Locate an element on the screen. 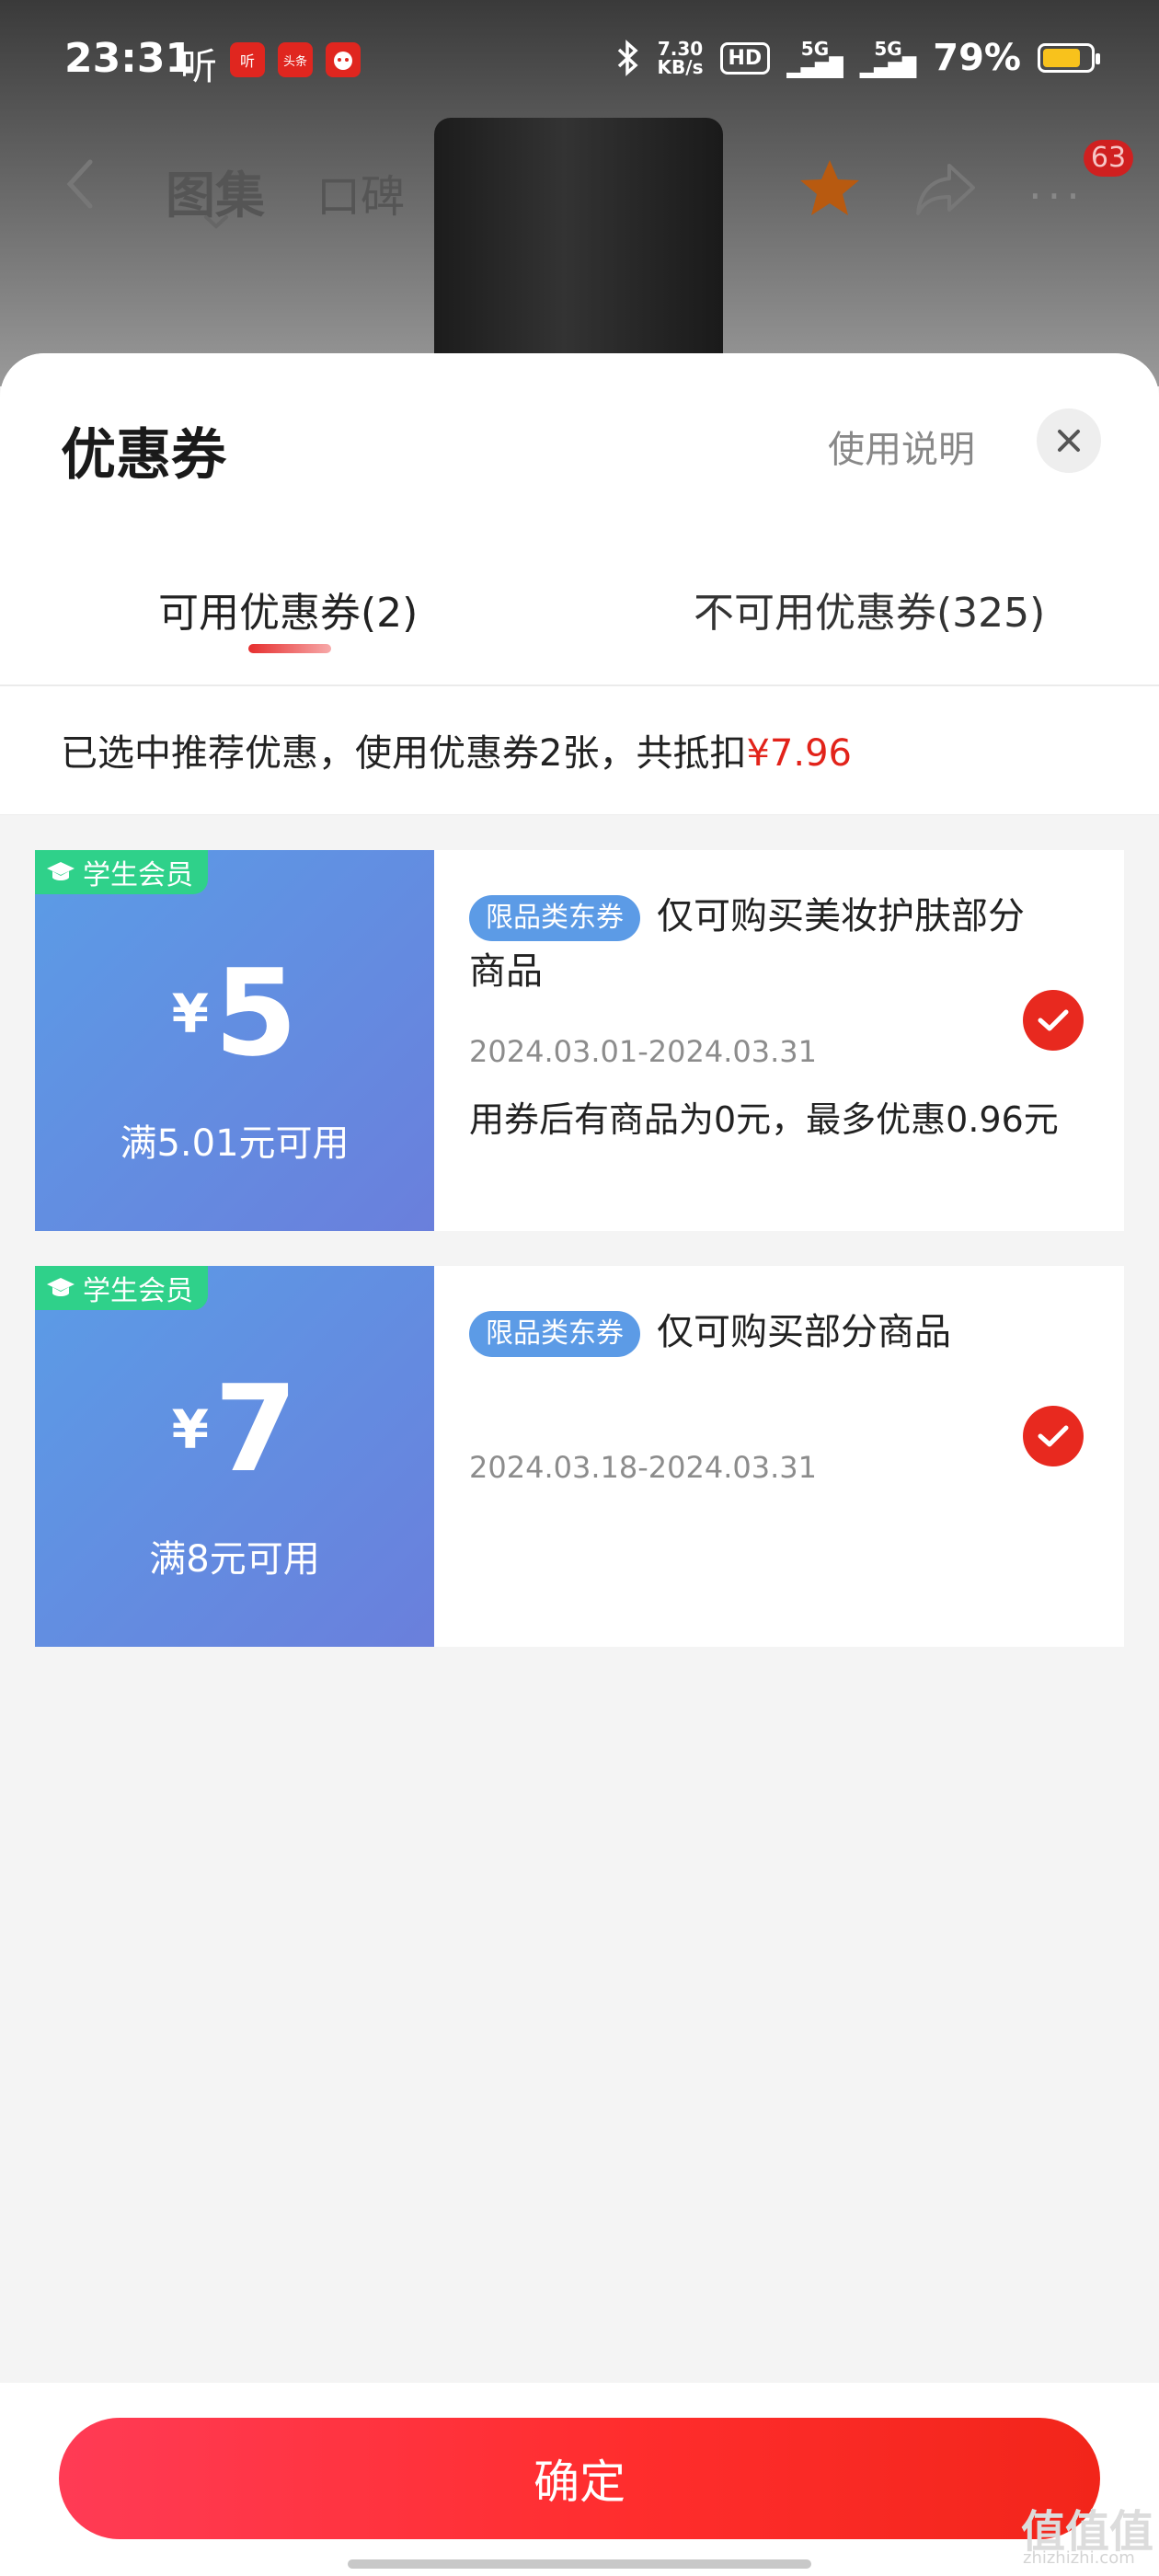  usage-instructions-link: 使用说明 is located at coordinates (901, 446).